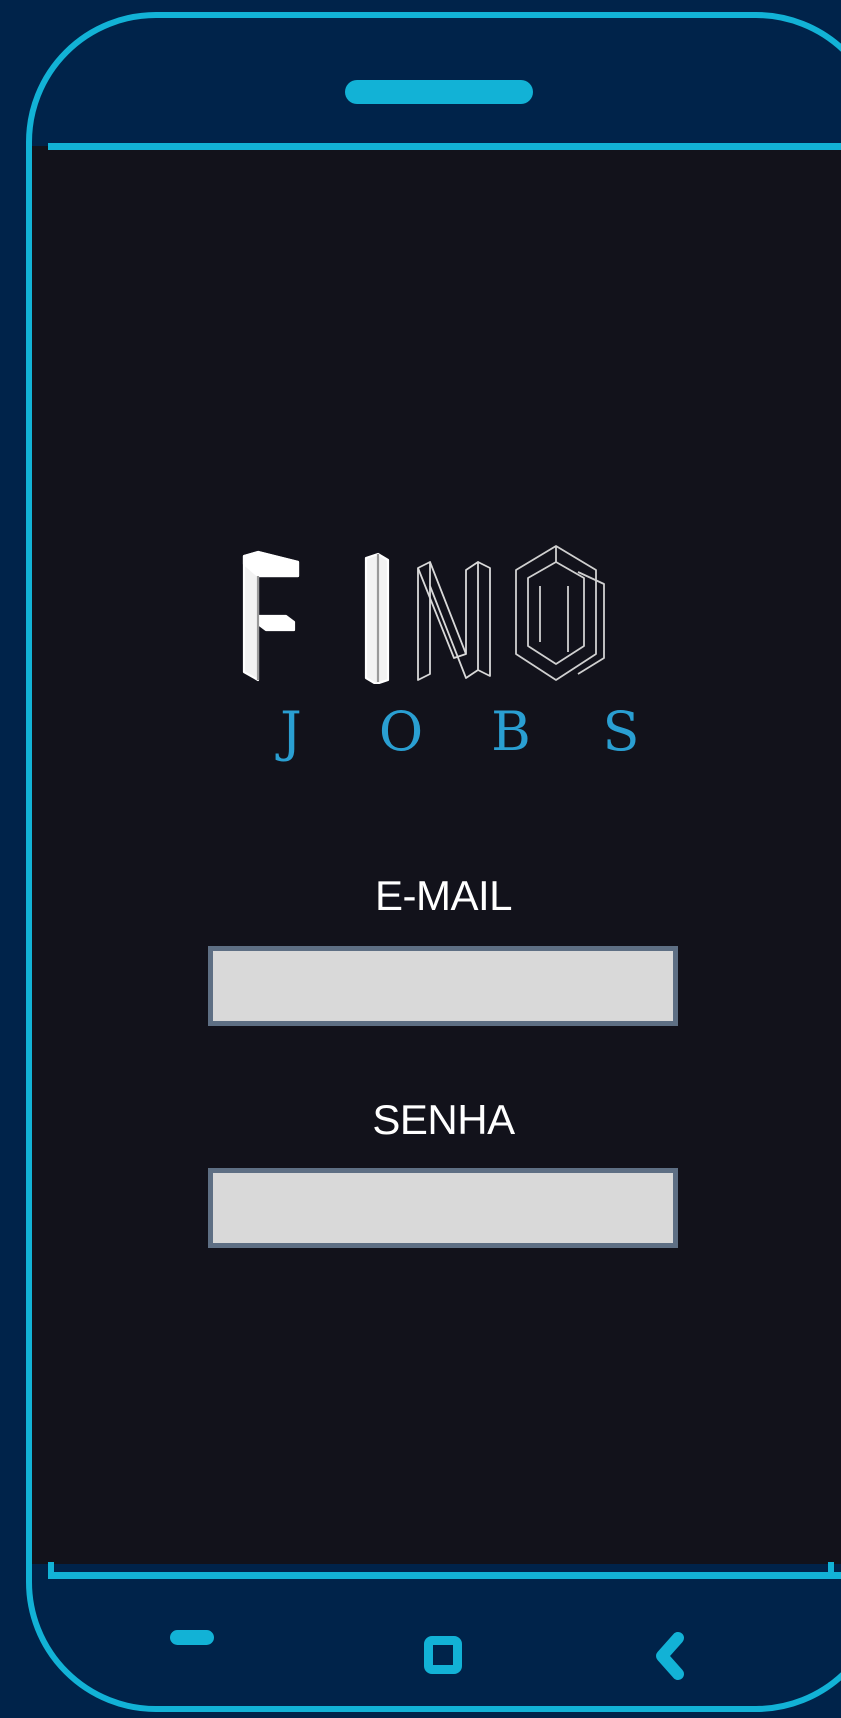 The image size is (841, 1718). I want to click on screen-top-border, so click(444, 146).